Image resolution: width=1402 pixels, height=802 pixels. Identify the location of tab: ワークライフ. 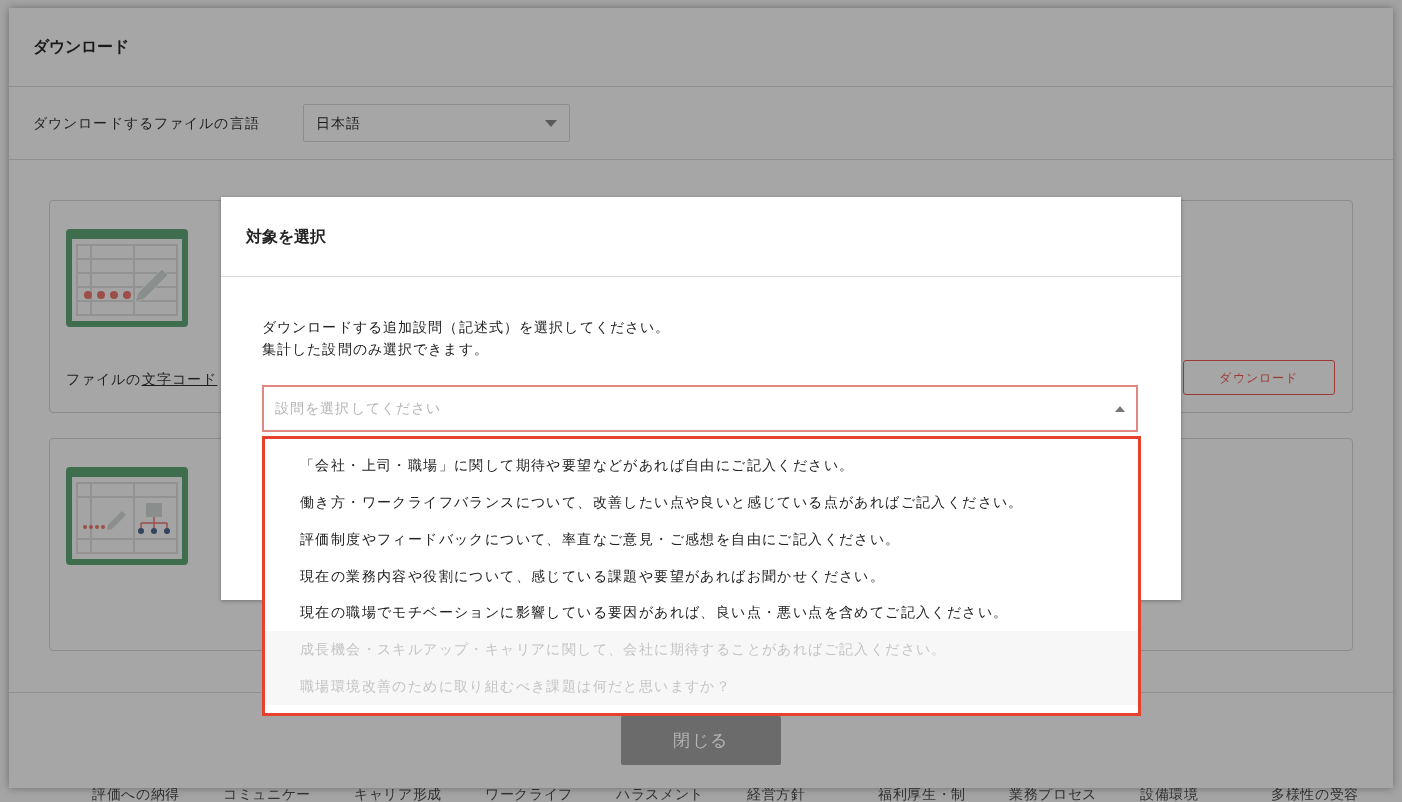
(538, 793).